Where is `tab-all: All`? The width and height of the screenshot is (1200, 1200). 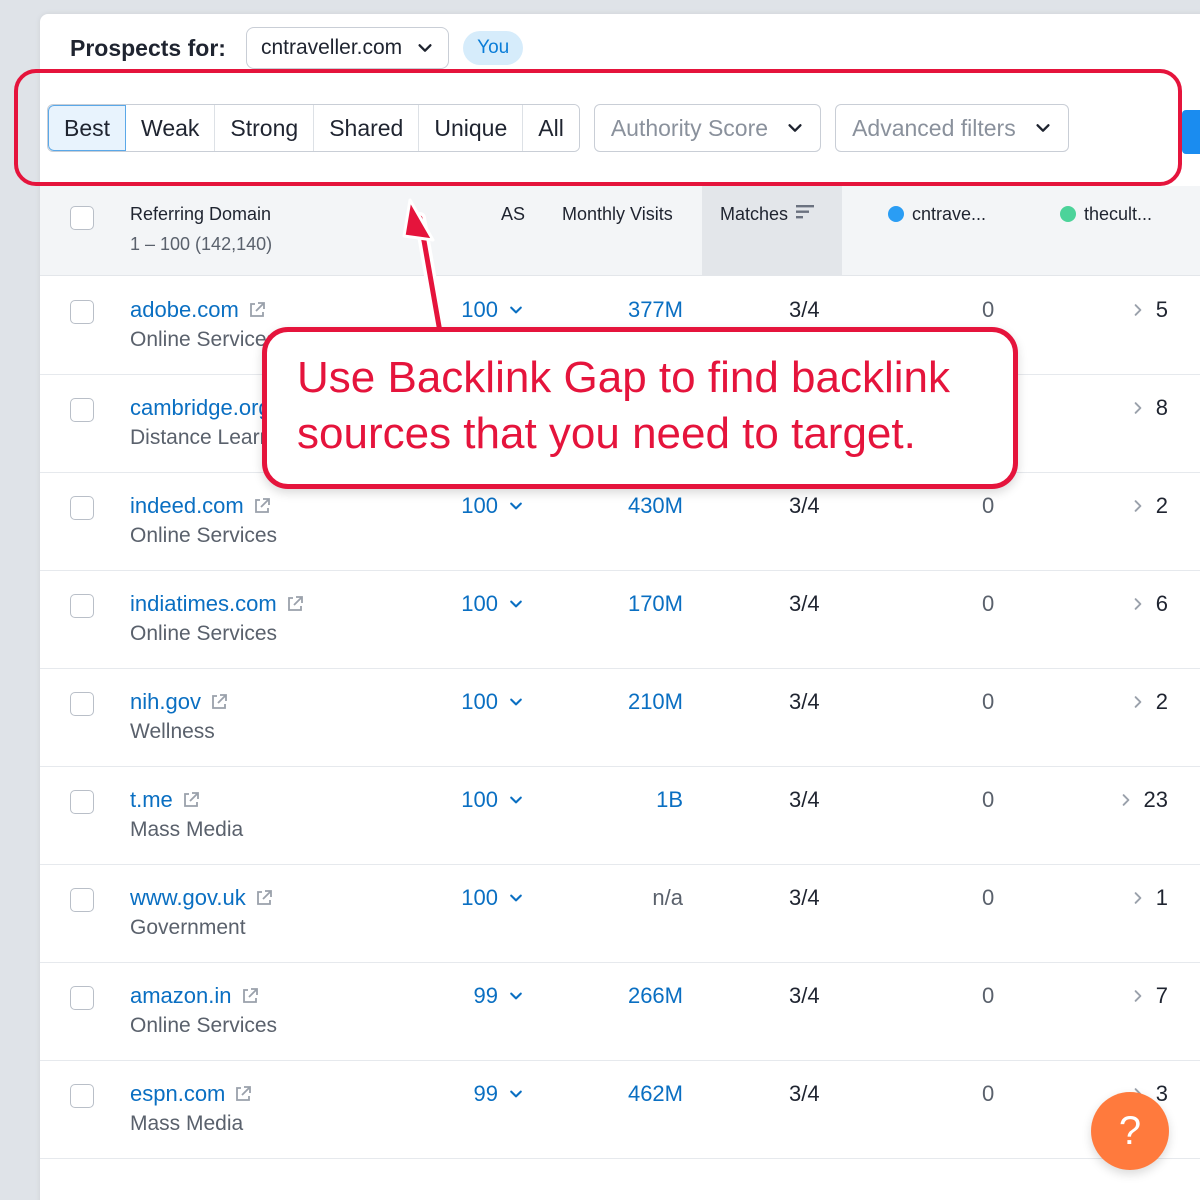 tab-all: All is located at coordinates (551, 128).